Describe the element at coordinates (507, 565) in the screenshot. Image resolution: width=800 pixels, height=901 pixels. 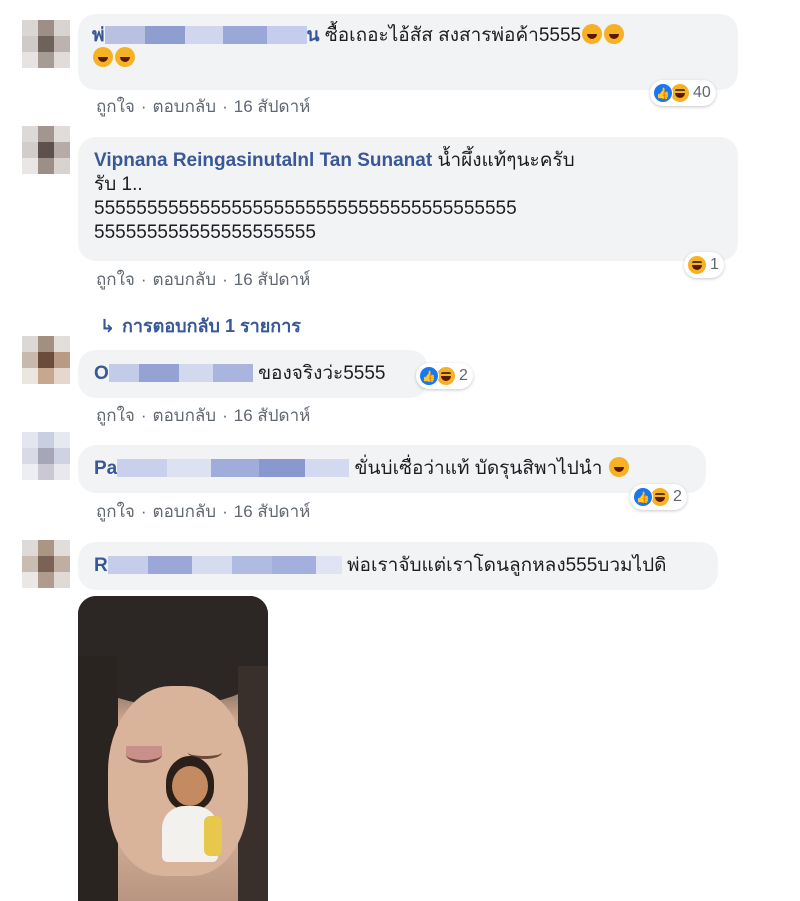
I see `comment-text: พ่อเราจับแต่เราโดนลูกหลง555บวมไปดิ` at that location.